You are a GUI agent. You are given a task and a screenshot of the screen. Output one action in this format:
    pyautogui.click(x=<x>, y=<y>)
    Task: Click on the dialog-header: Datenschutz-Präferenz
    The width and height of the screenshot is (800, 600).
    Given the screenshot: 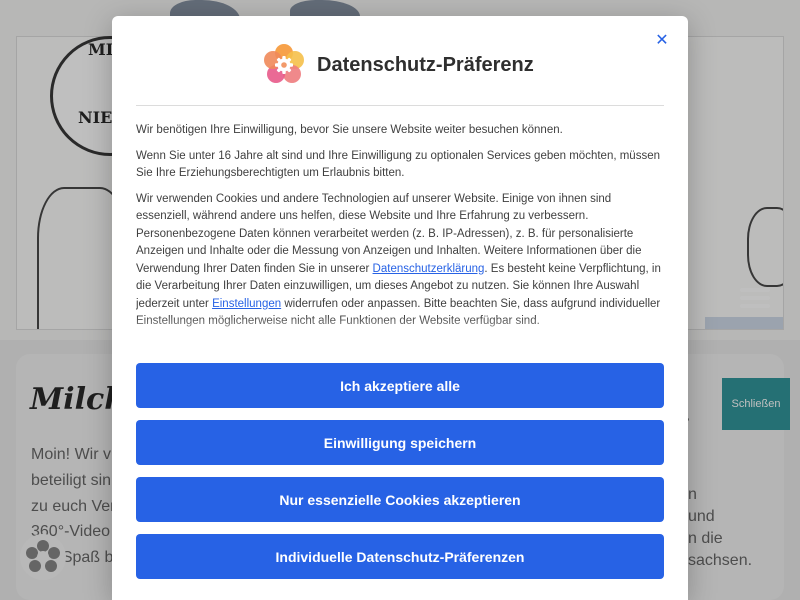 What is the action you would take?
    pyautogui.click(x=398, y=65)
    